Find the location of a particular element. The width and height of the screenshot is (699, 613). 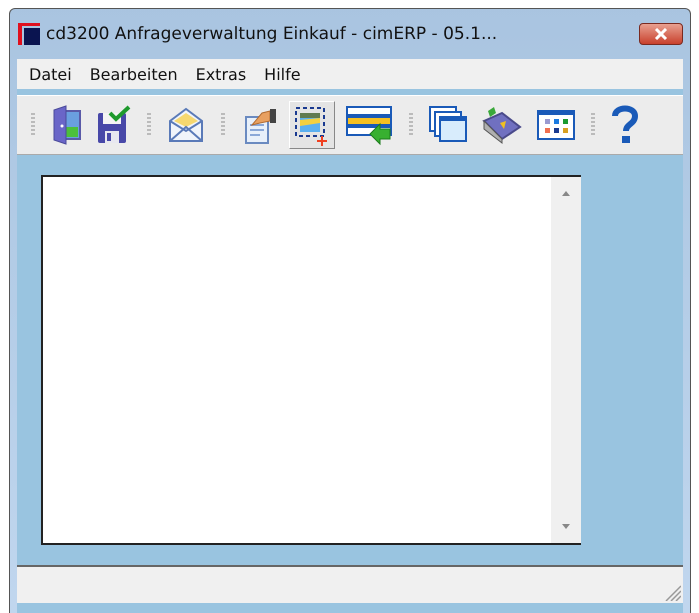

windows-icon is located at coordinates (448, 125).